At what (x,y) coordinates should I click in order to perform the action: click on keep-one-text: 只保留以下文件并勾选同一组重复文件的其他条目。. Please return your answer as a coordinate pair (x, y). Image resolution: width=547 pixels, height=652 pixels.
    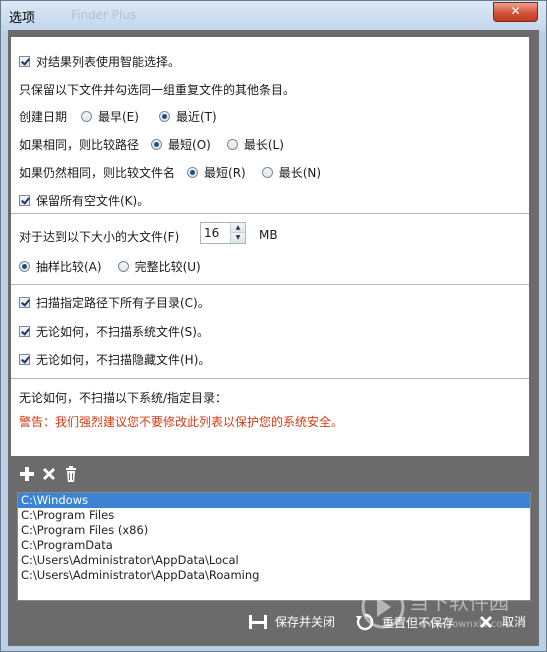
    Looking at the image, I should click on (157, 90).